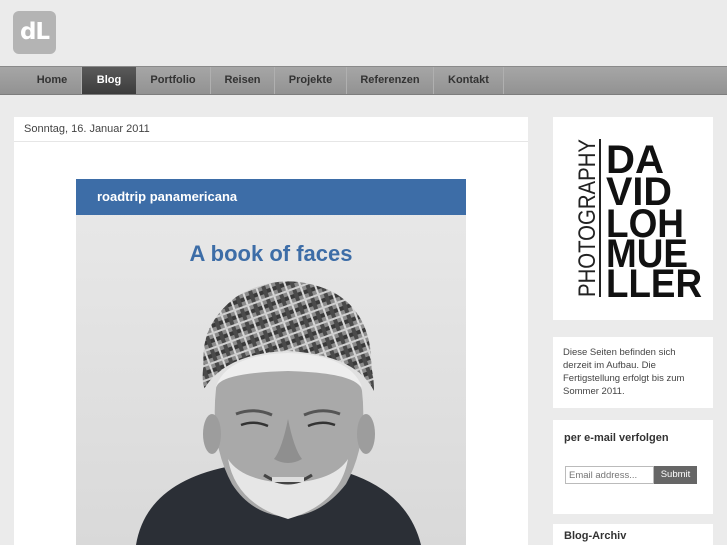 The height and width of the screenshot is (545, 727). I want to click on email-subscribe-block: per e-mail verfolgen Submit, so click(633, 467).